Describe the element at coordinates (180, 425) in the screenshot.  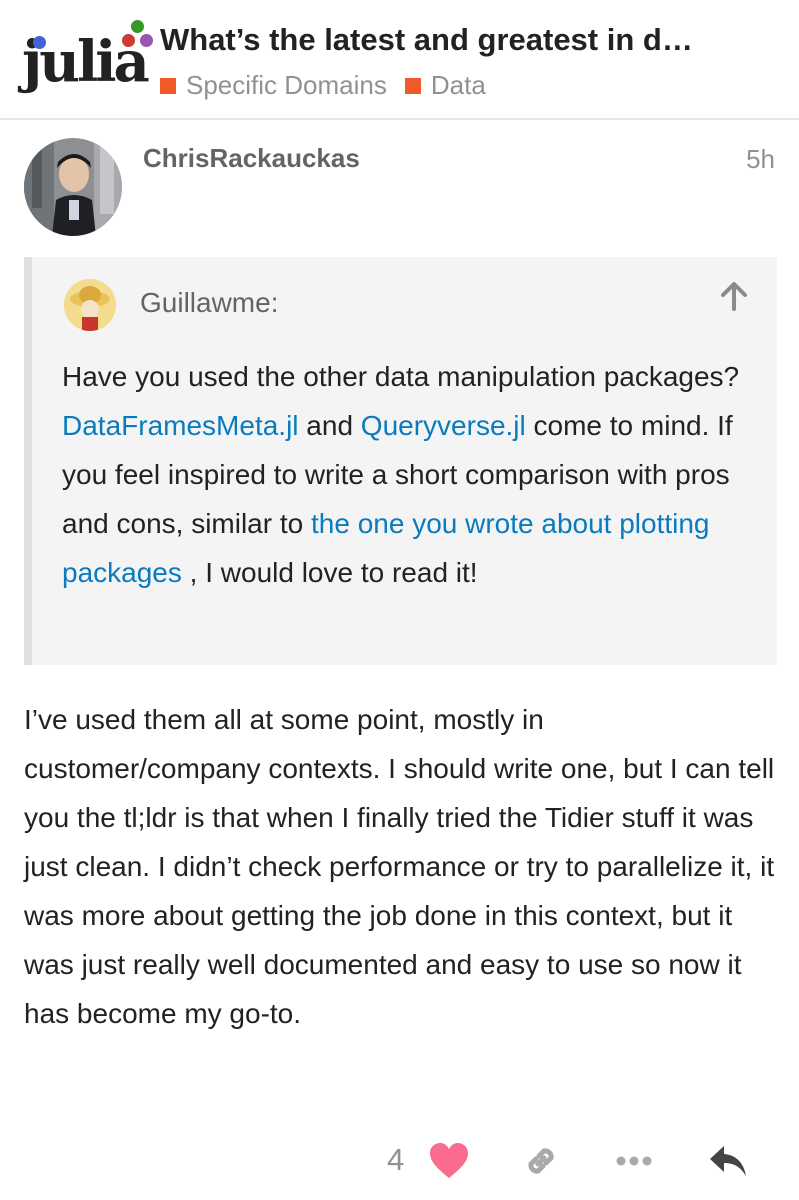
I see `link-dataframesmeta: DataFramesMeta.jl` at that location.